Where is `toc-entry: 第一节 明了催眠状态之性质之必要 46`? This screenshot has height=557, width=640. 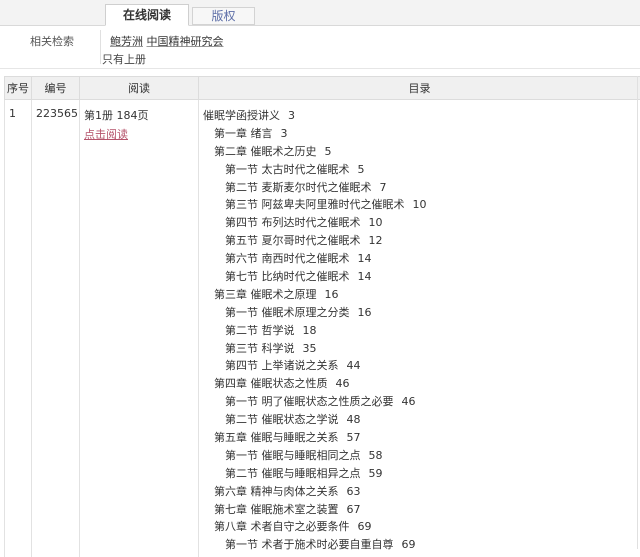 toc-entry: 第一节 明了催眠状态之性质之必要 46 is located at coordinates (419, 402).